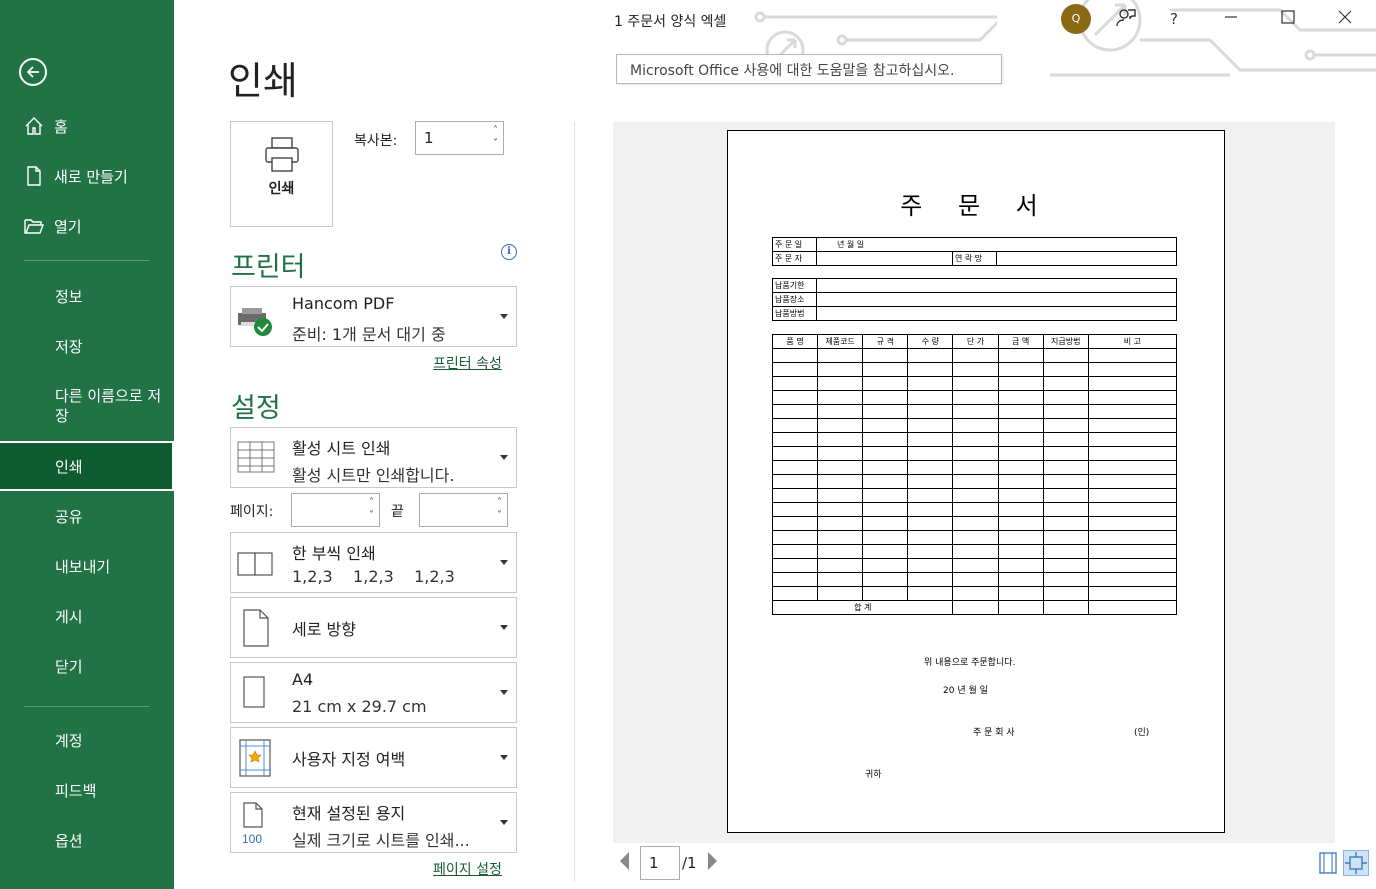 The height and width of the screenshot is (889, 1376). What do you see at coordinates (87, 840) in the screenshot?
I see `sidebar-item-options: 옵션` at bounding box center [87, 840].